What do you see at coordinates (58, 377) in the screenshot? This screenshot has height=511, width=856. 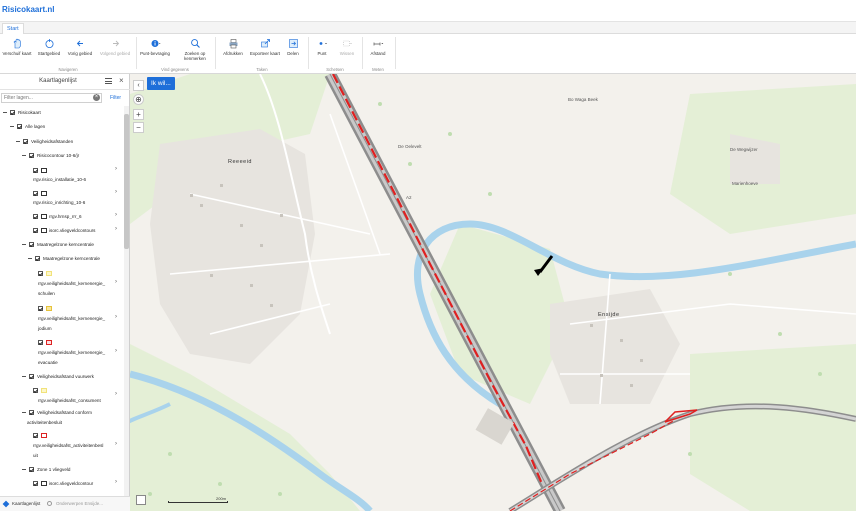 I see `tree-row: Veiligheidsafstand vuurwerk` at bounding box center [58, 377].